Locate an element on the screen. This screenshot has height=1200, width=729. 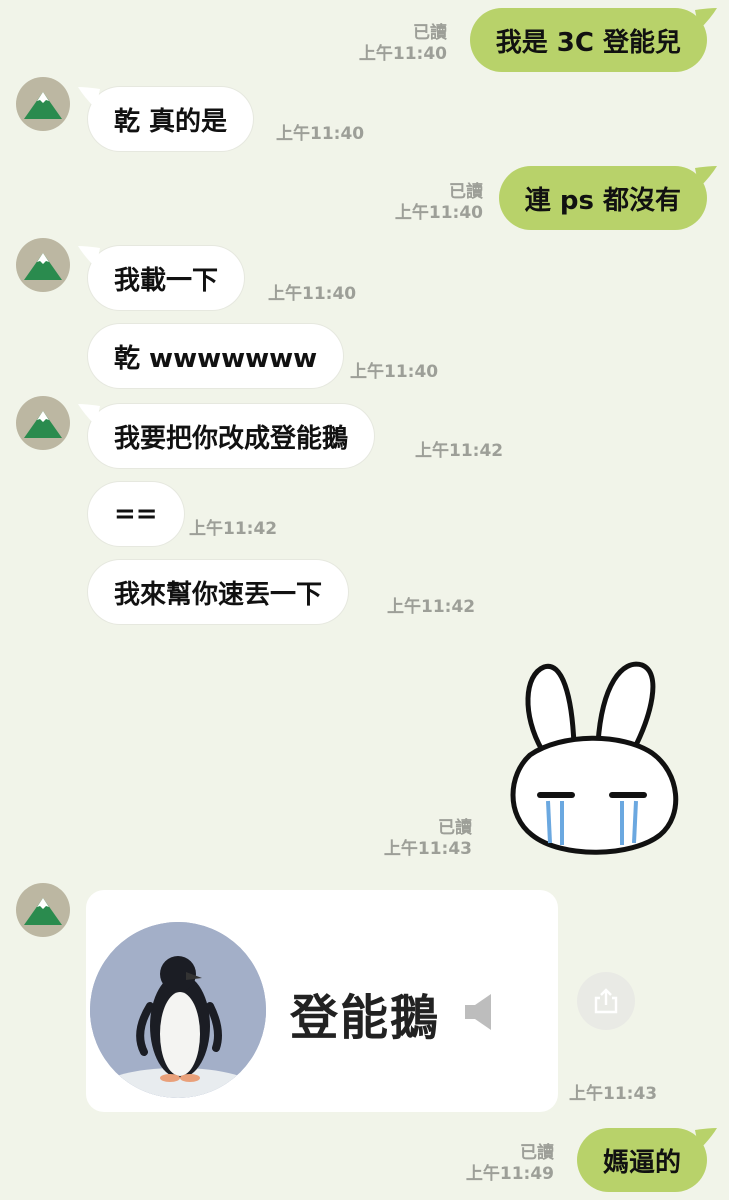
share-icon is located at coordinates (606, 1001).